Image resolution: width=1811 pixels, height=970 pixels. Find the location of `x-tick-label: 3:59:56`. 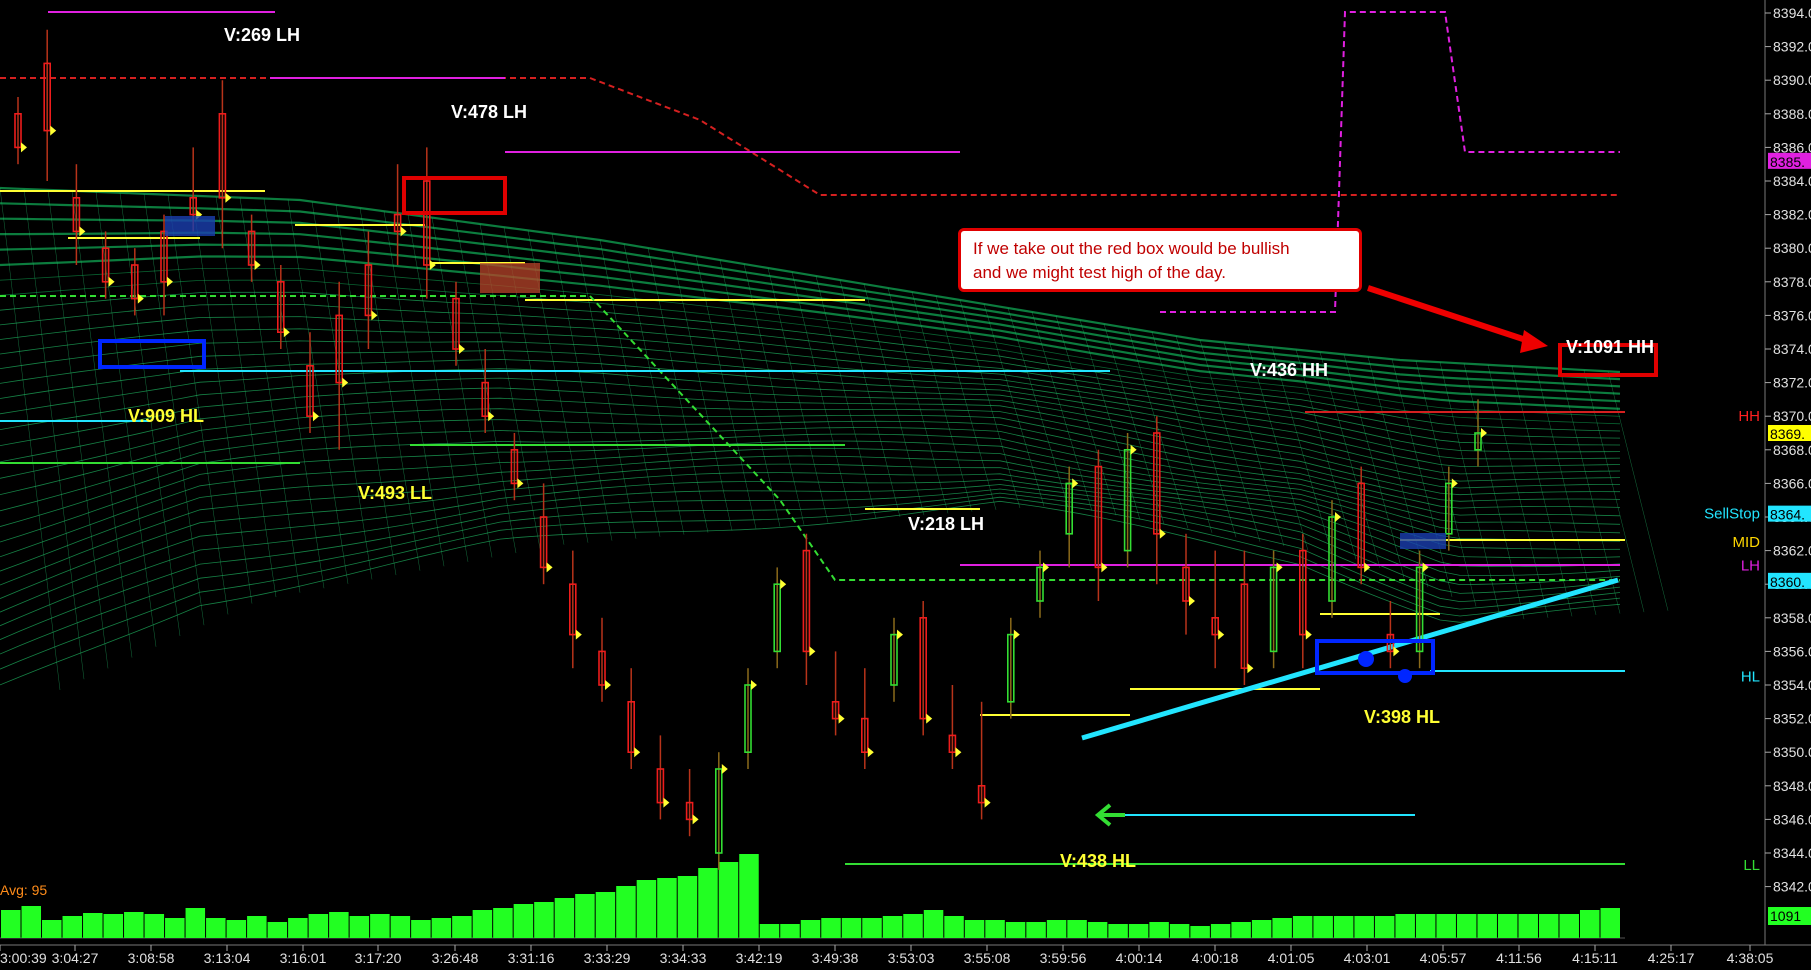

x-tick-label: 3:59:56 is located at coordinates (1063, 958).